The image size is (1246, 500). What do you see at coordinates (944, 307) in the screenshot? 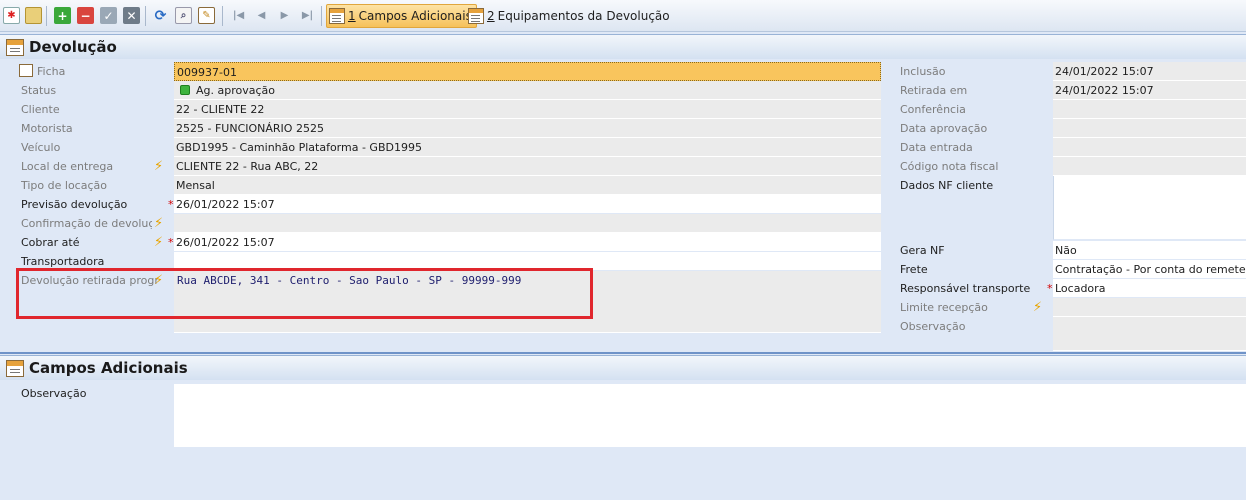
I see `field-label: Limite recepção` at bounding box center [944, 307].